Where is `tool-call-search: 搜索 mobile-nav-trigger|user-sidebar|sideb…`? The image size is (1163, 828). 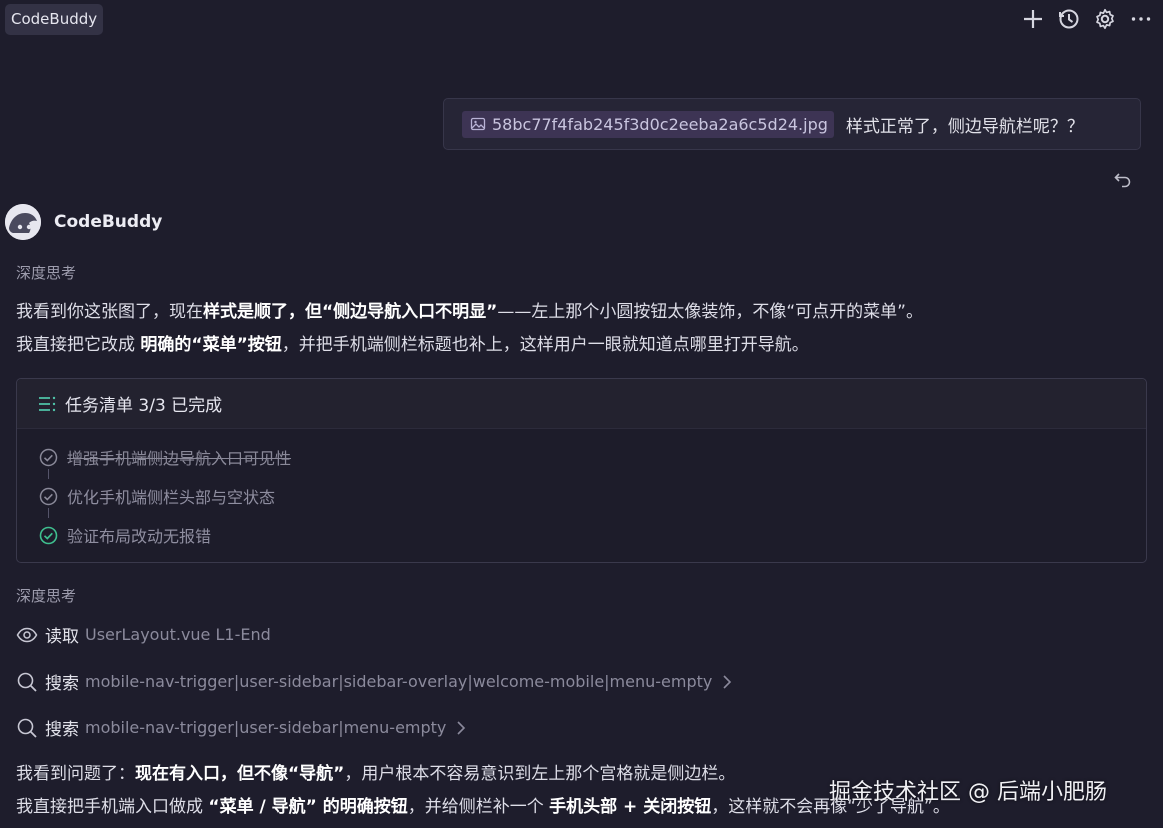 tool-call-search: 搜索 mobile-nav-trigger|user-sidebar|sideb… is located at coordinates (374, 681).